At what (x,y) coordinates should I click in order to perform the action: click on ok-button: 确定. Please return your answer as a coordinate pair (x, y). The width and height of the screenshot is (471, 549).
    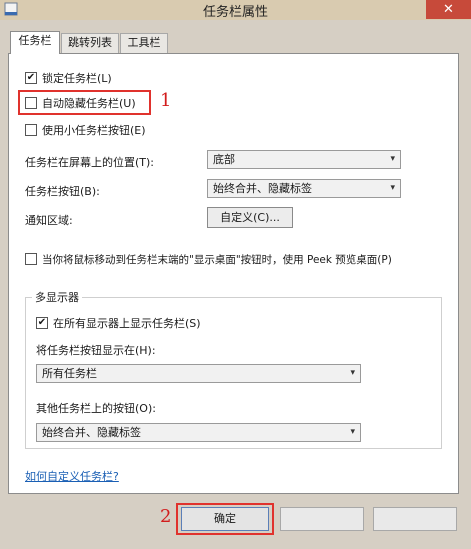
    Looking at the image, I should click on (225, 519).